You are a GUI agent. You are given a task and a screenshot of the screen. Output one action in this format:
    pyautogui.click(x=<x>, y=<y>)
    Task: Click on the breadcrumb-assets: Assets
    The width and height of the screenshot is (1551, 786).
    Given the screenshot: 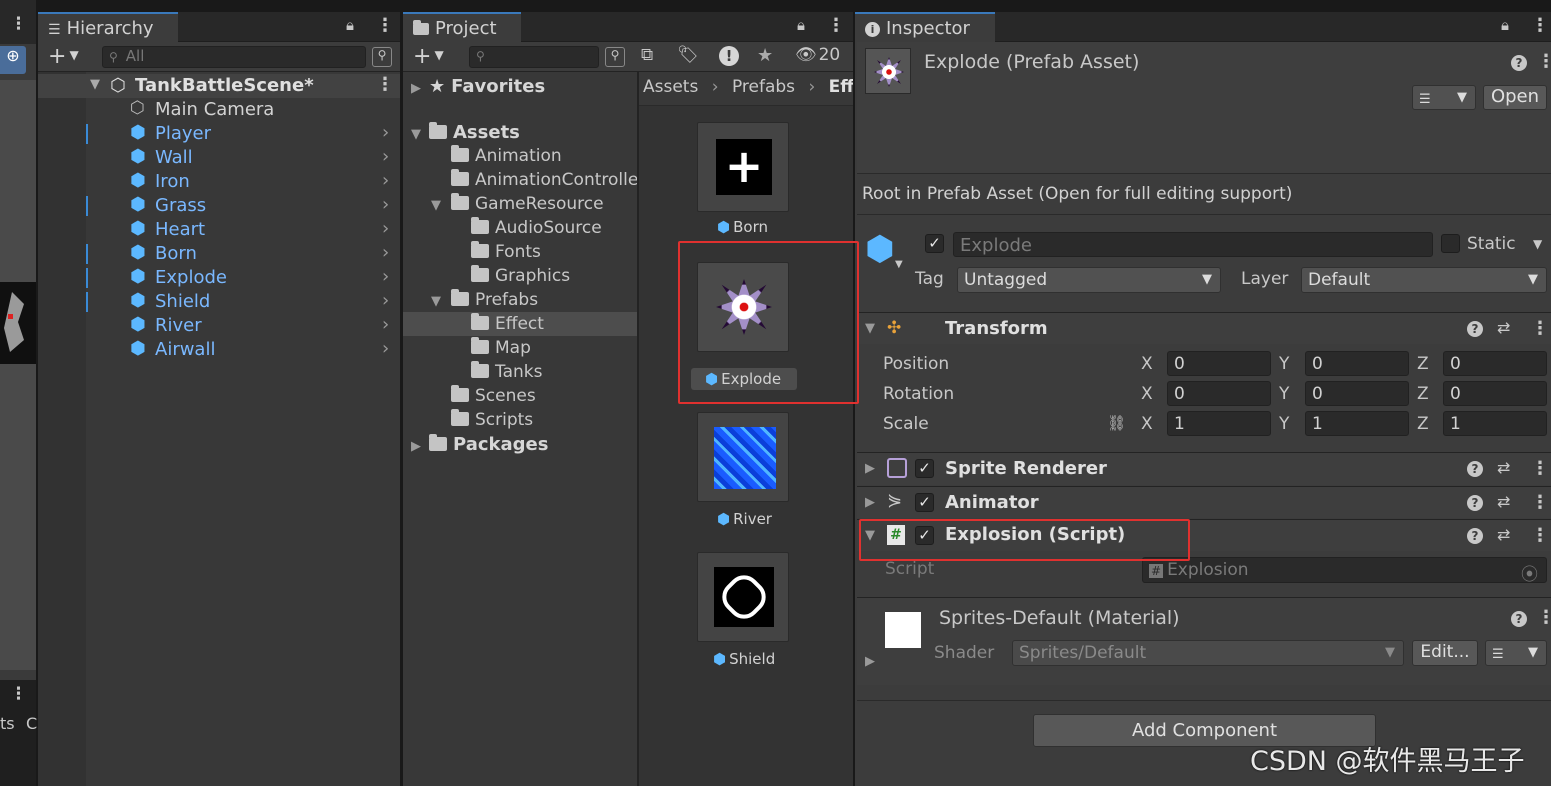 What is the action you would take?
    pyautogui.click(x=670, y=87)
    